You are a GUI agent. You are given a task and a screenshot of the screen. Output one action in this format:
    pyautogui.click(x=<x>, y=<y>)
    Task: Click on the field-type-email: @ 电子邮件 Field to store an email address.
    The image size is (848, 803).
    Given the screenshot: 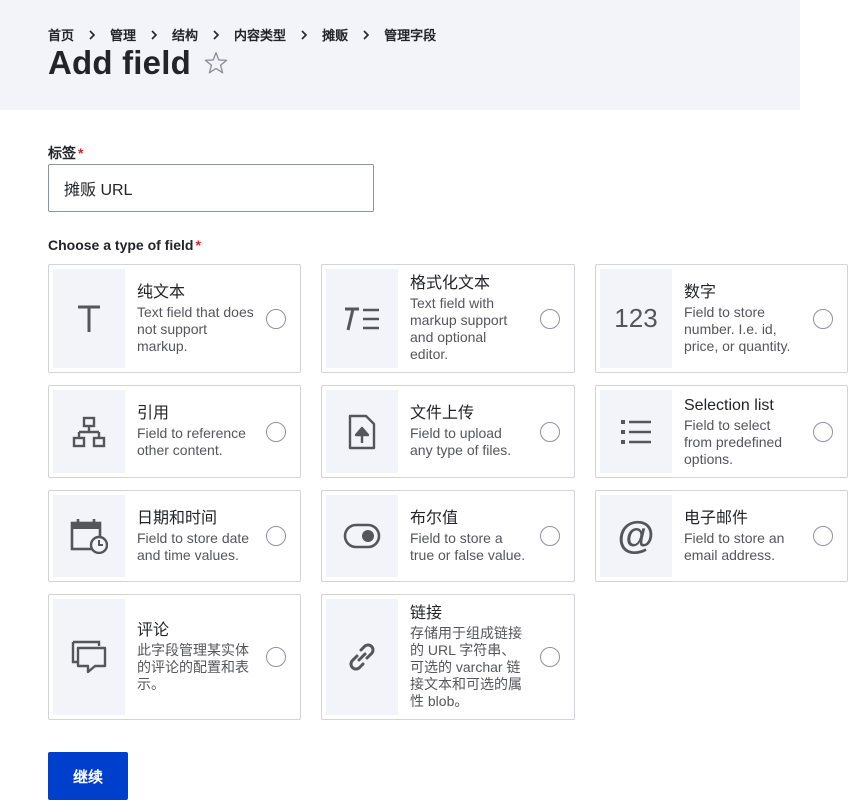 What is the action you would take?
    pyautogui.click(x=721, y=536)
    